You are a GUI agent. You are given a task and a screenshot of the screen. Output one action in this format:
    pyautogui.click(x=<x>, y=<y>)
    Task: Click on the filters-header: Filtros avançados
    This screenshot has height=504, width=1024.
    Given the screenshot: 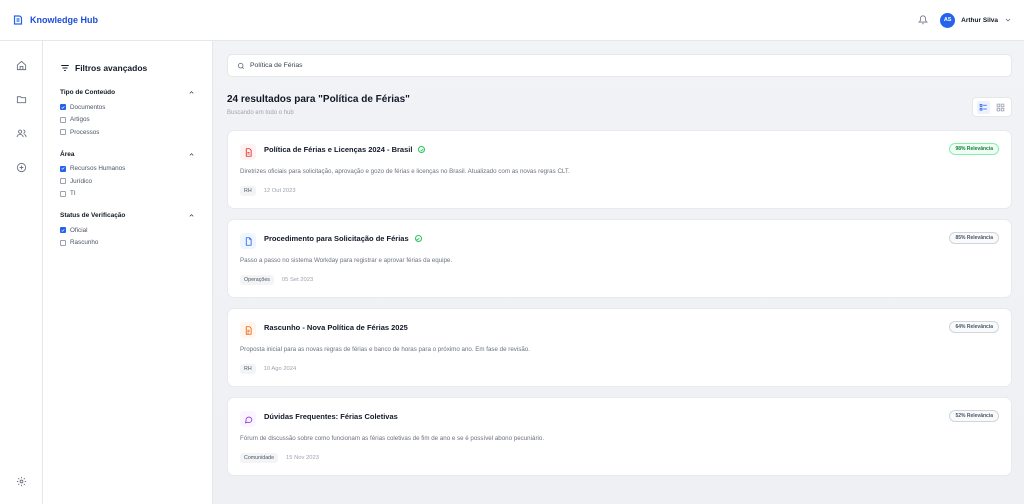 What is the action you would take?
    pyautogui.click(x=127, y=68)
    